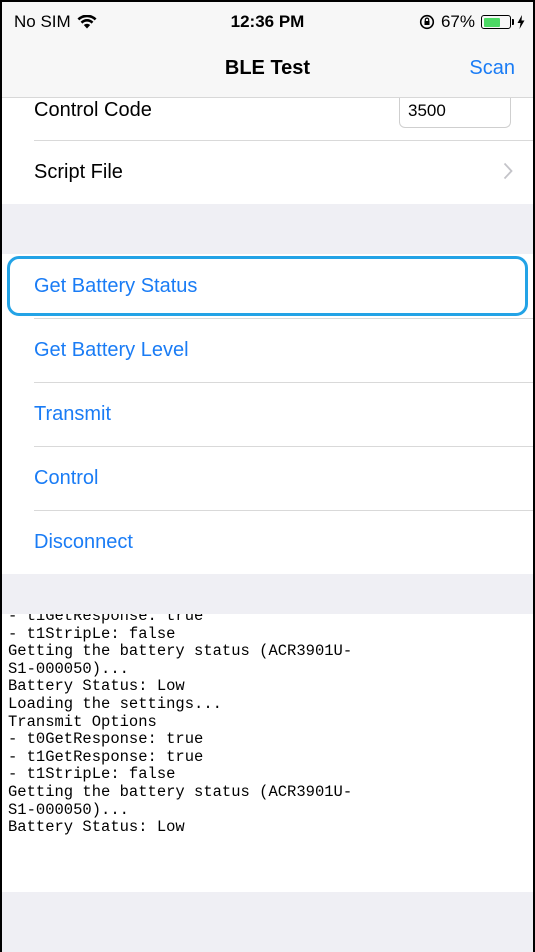 Image resolution: width=535 pixels, height=952 pixels. I want to click on navigation-bar: BLE Test Scan, so click(267, 70).